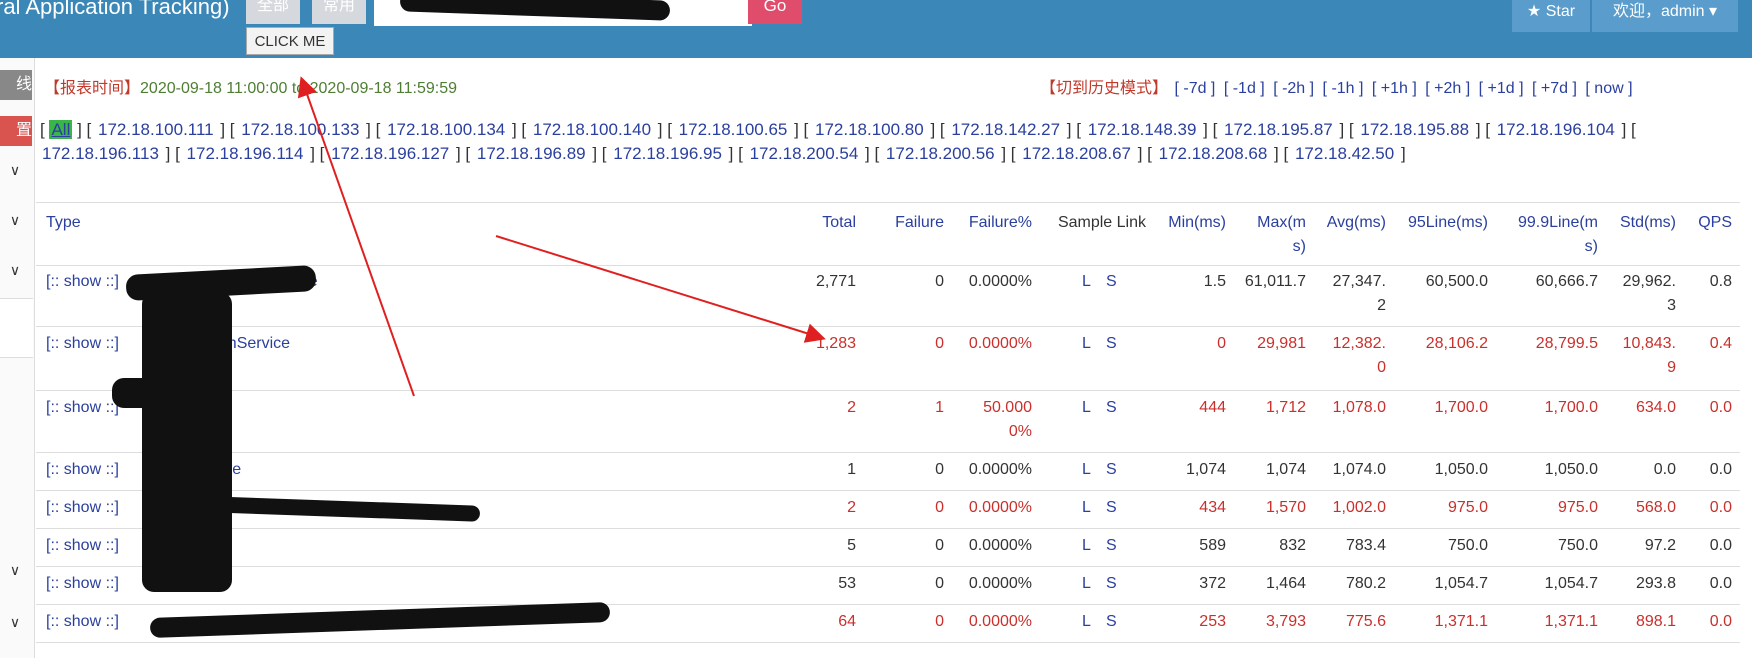  What do you see at coordinates (356, 236) in the screenshot?
I see `arrow-to-click-me` at bounding box center [356, 236].